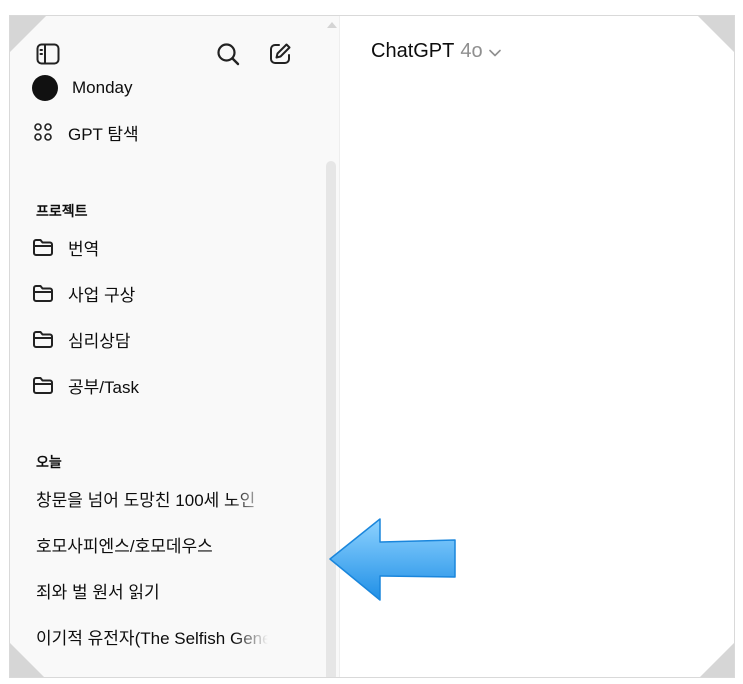  I want to click on chat-item: 창문을 넘어 도망친 100세 노인, so click(152, 501).